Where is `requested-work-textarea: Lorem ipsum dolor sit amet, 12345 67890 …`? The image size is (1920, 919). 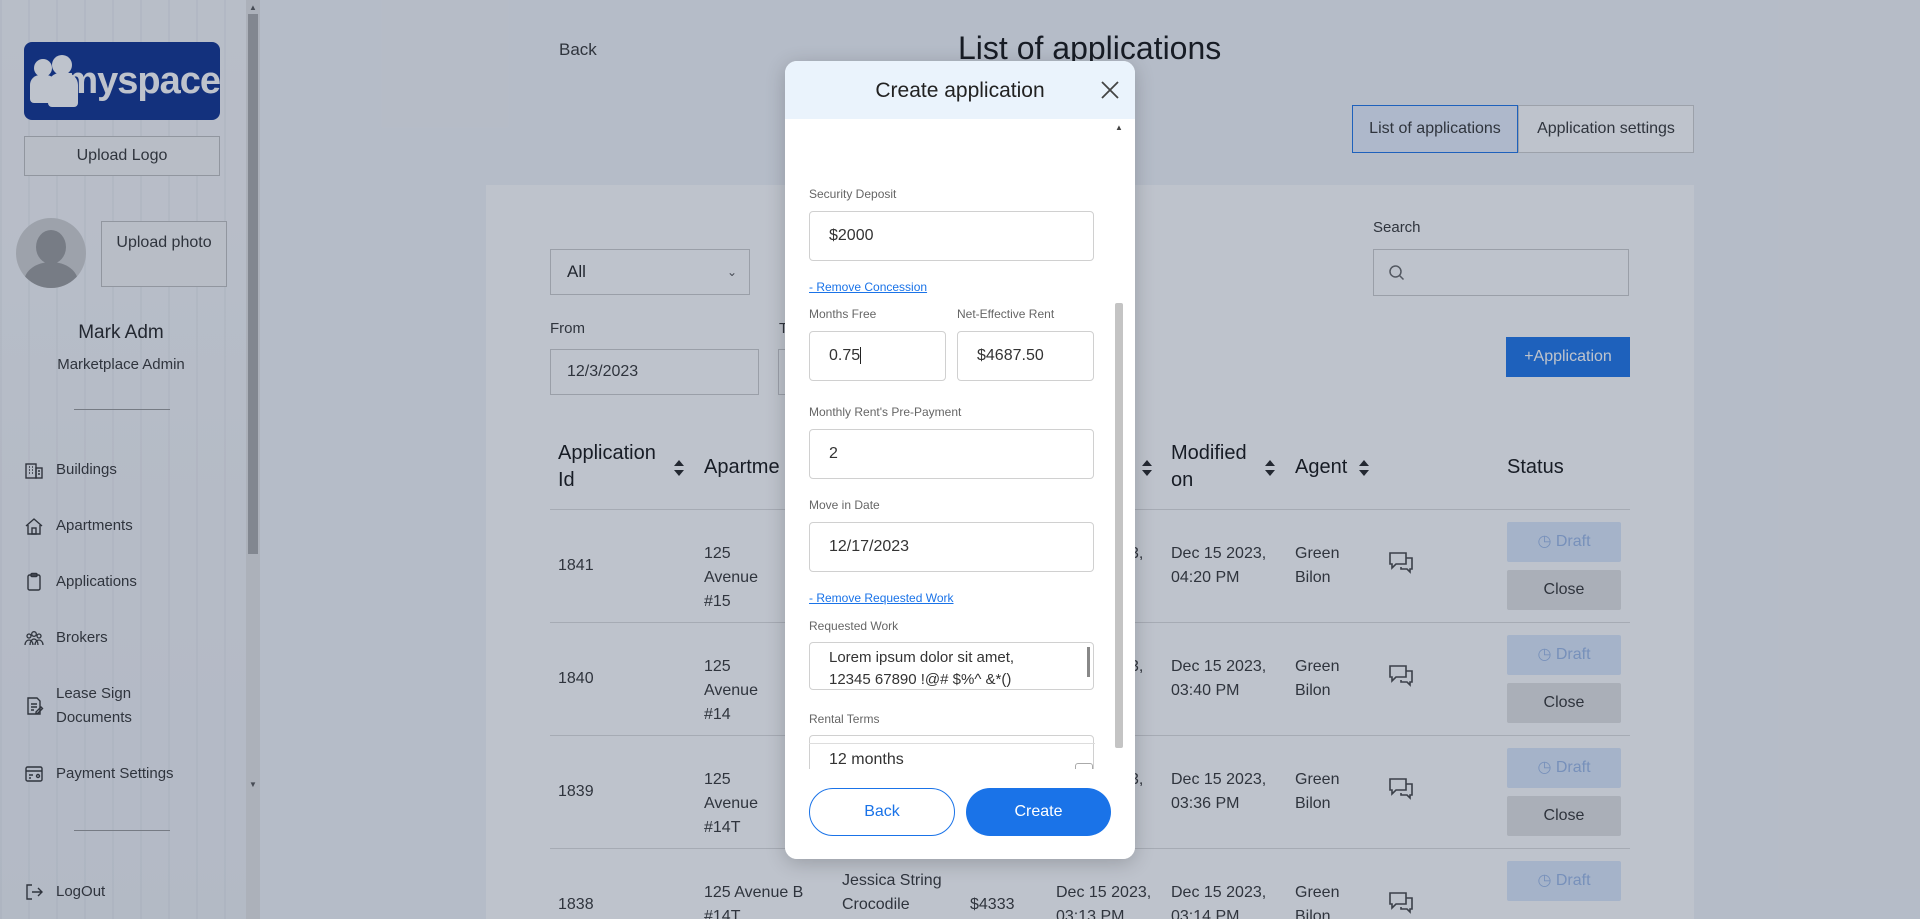
requested-work-textarea: Lorem ipsum dolor sit amet, 12345 67890 … is located at coordinates (951, 666).